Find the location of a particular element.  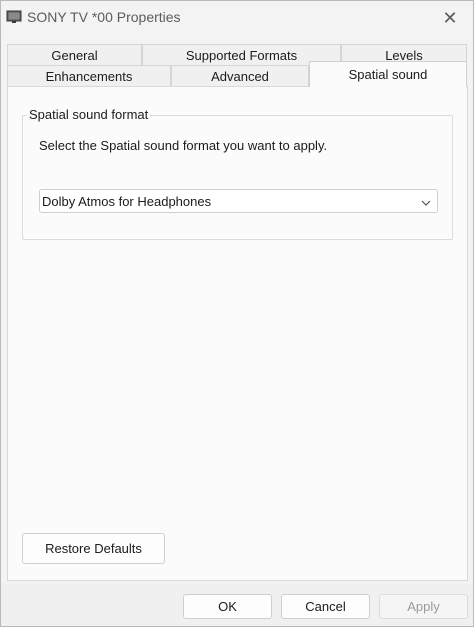

restore-defaults-button: Restore Defaults is located at coordinates (93, 548).